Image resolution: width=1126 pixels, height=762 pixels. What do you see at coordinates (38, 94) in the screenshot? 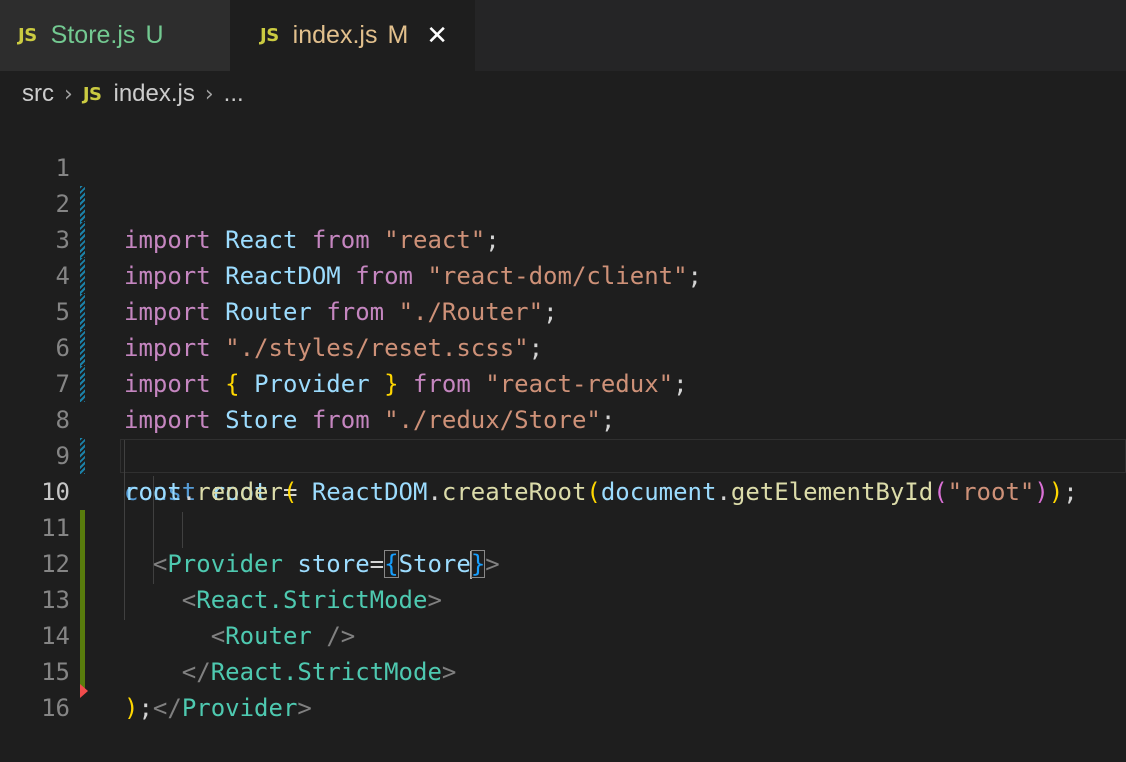
I see `breadcrumb-folder: src` at bounding box center [38, 94].